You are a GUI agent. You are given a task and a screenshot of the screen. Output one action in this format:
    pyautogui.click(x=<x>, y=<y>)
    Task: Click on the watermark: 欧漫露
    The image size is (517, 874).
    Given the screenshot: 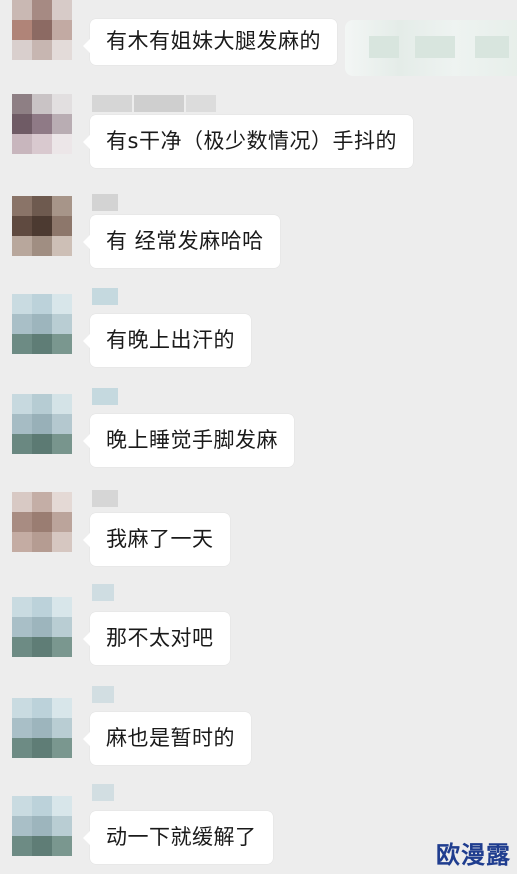 What is the action you would take?
    pyautogui.click(x=473, y=855)
    